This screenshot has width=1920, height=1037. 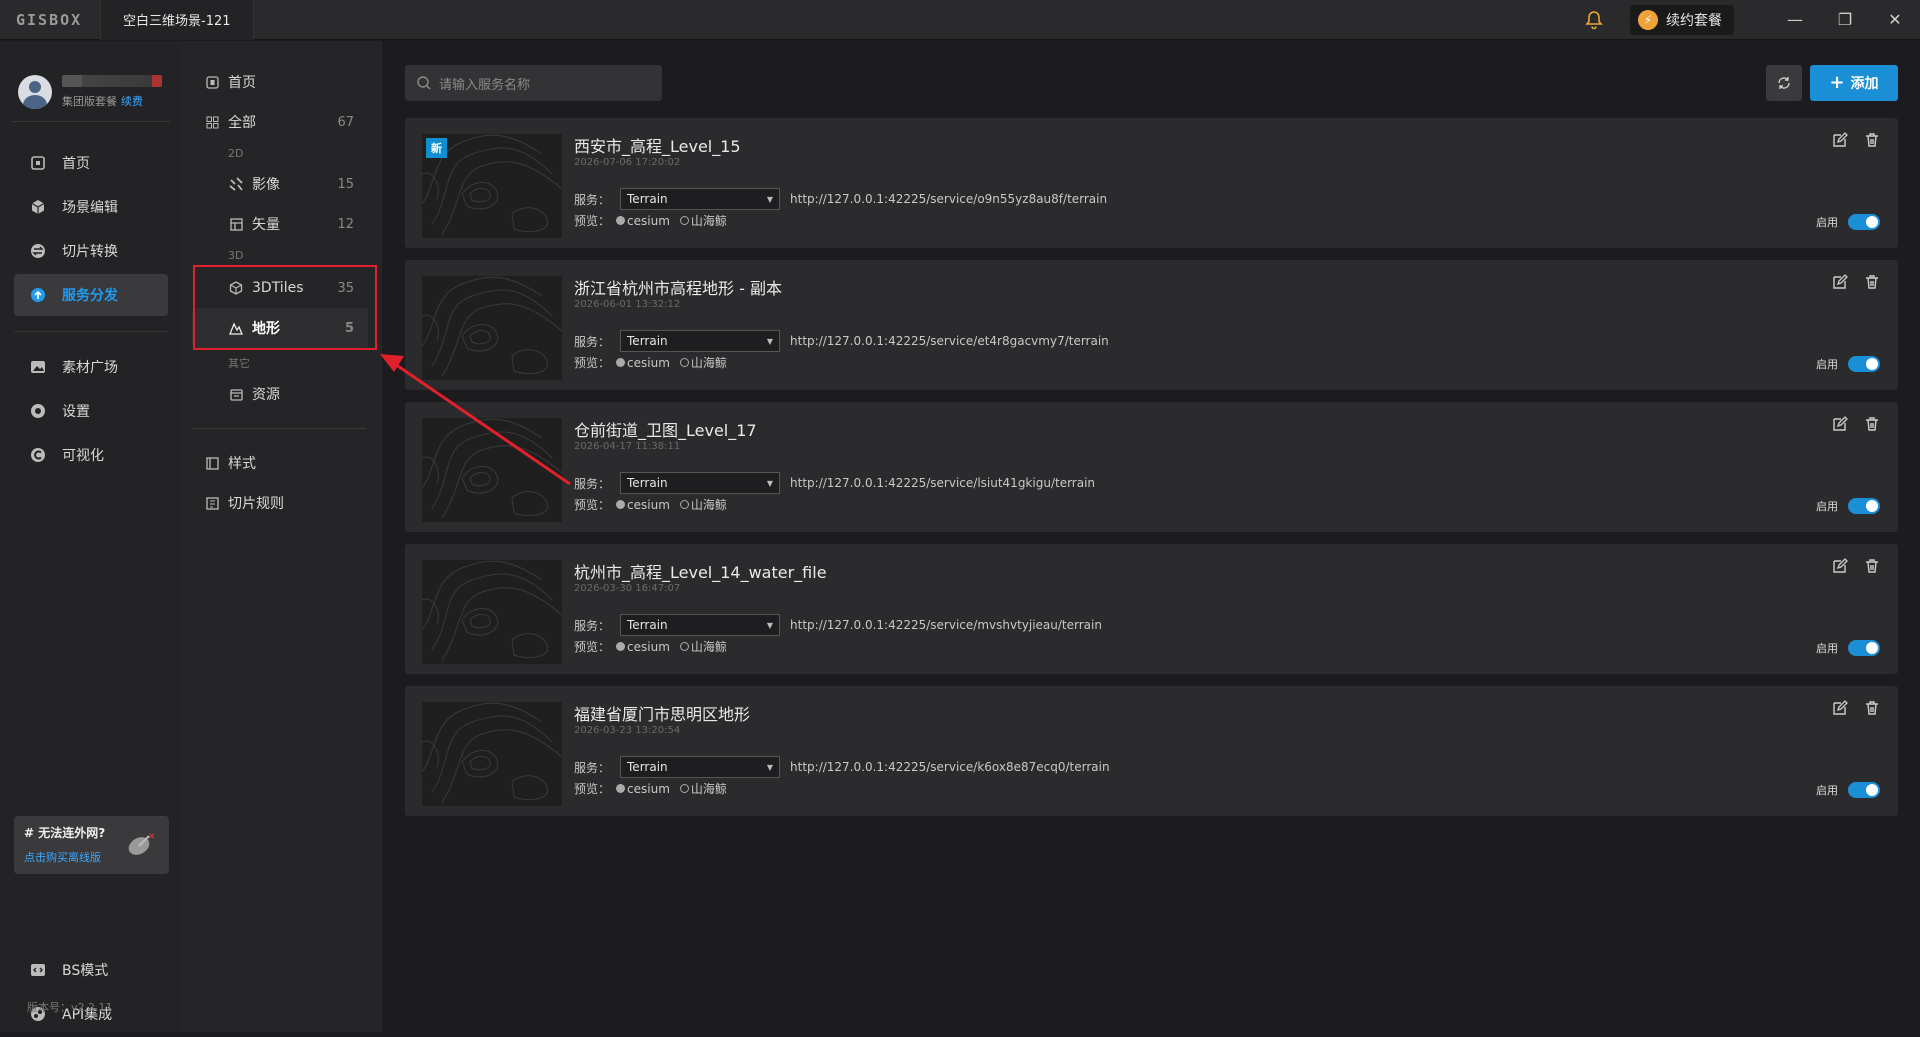 What do you see at coordinates (436, 148) in the screenshot?
I see `new-badge: 新` at bounding box center [436, 148].